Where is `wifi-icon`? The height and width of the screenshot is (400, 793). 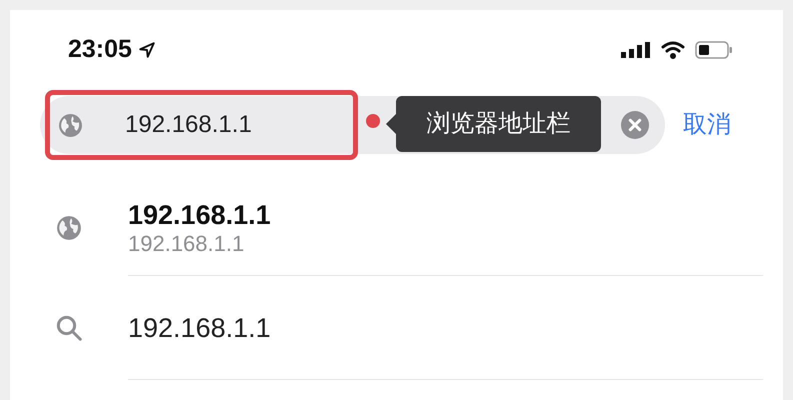
wifi-icon is located at coordinates (673, 50).